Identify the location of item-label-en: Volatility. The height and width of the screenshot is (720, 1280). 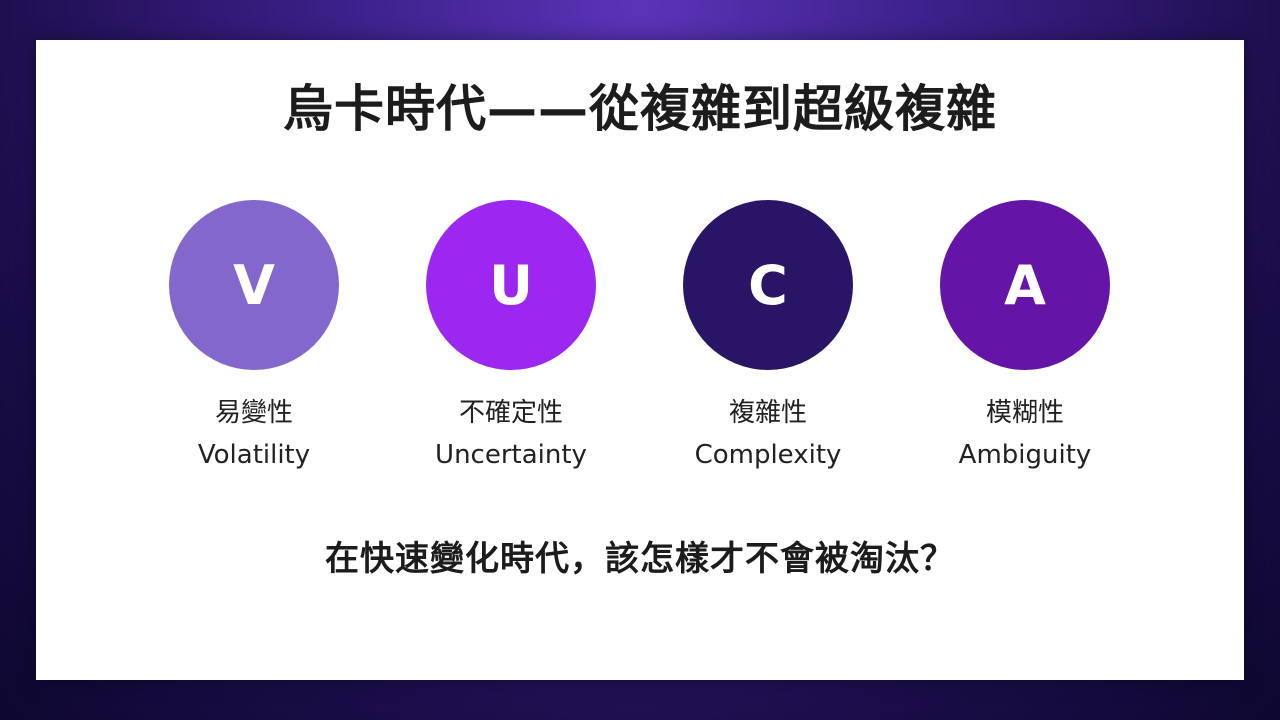
(254, 455).